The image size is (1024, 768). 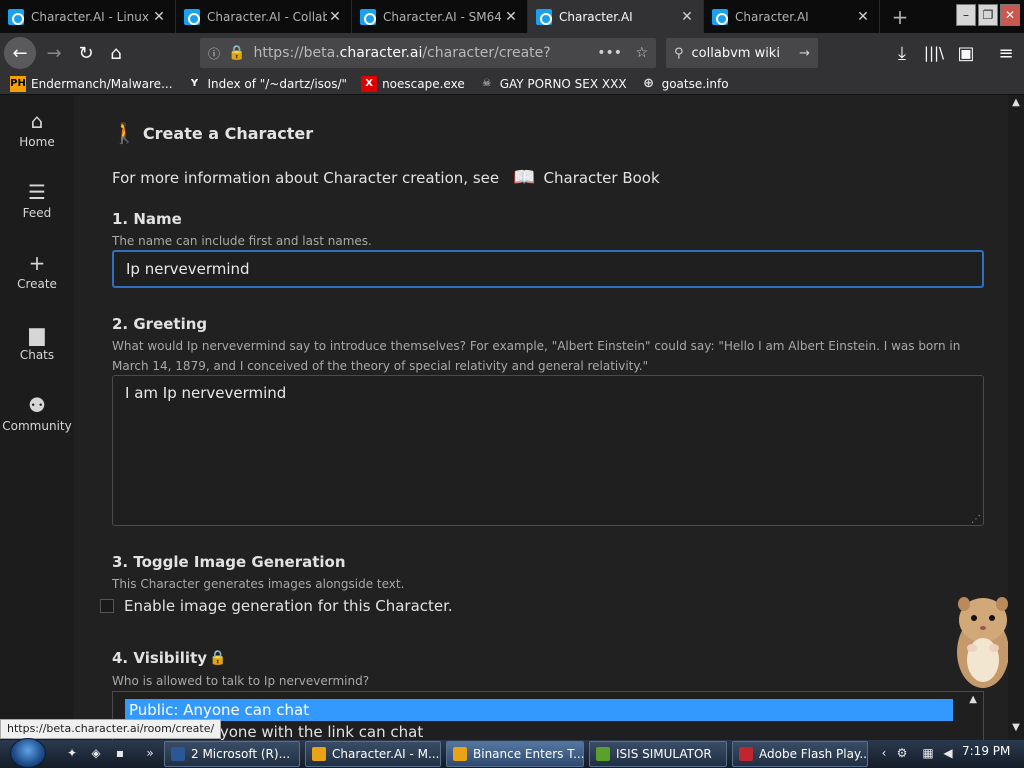 What do you see at coordinates (934, 53) in the screenshot?
I see `library-icon: |||\` at bounding box center [934, 53].